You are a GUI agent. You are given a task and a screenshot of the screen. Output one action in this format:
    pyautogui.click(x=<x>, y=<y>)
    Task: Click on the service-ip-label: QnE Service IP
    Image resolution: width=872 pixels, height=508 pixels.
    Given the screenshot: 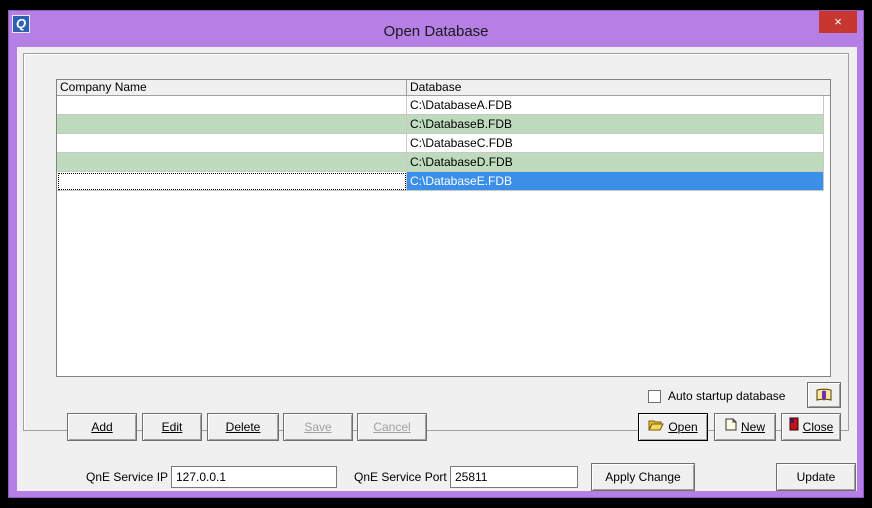 What is the action you would take?
    pyautogui.click(x=127, y=477)
    